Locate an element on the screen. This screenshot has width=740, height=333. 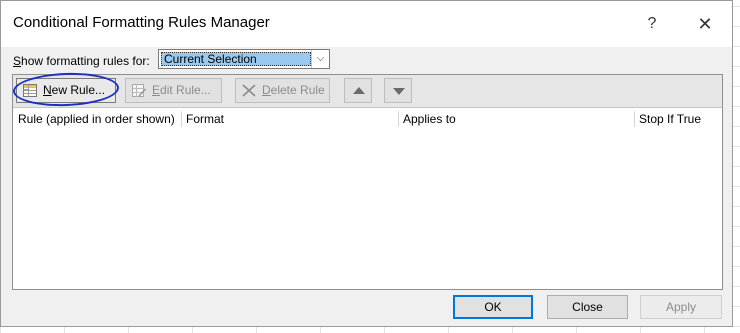
chevron-down-icon: ⌵ is located at coordinates (320, 59).